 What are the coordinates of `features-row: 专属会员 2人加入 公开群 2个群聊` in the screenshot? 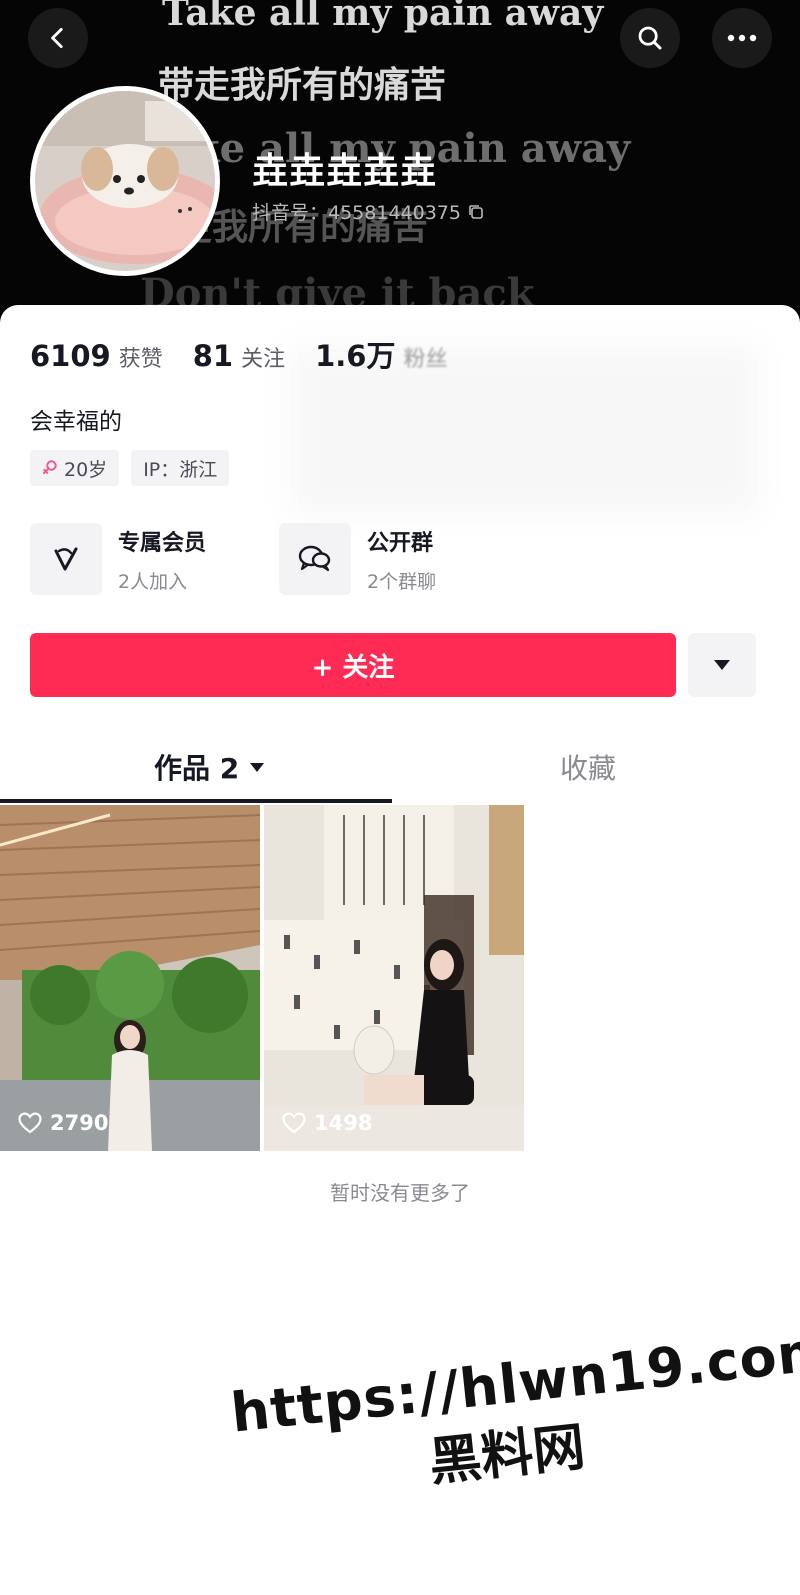 It's located at (262, 559).